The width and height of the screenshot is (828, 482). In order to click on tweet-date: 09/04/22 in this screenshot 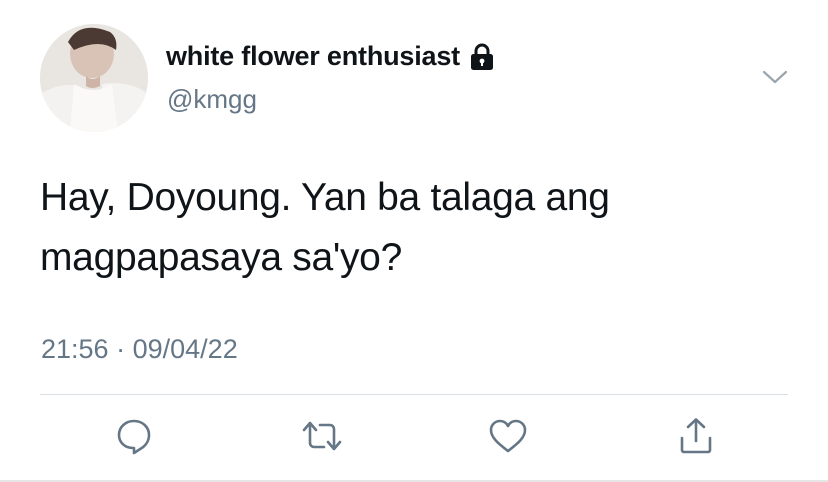, I will do `click(185, 349)`.